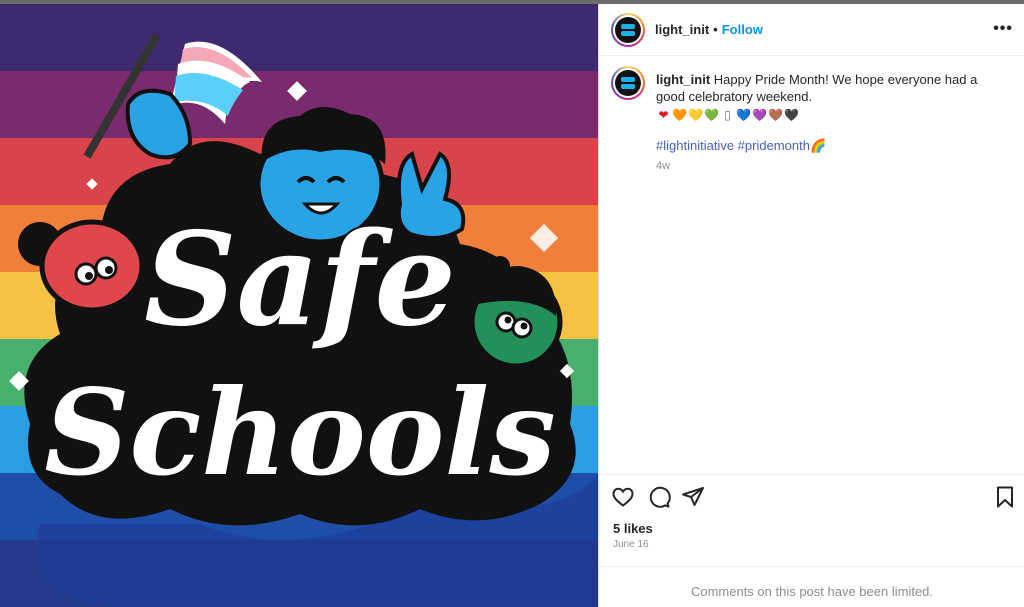 This screenshot has width=1024, height=607. What do you see at coordinates (811, 30) in the screenshot?
I see `post-header: light_init • Follow •••` at bounding box center [811, 30].